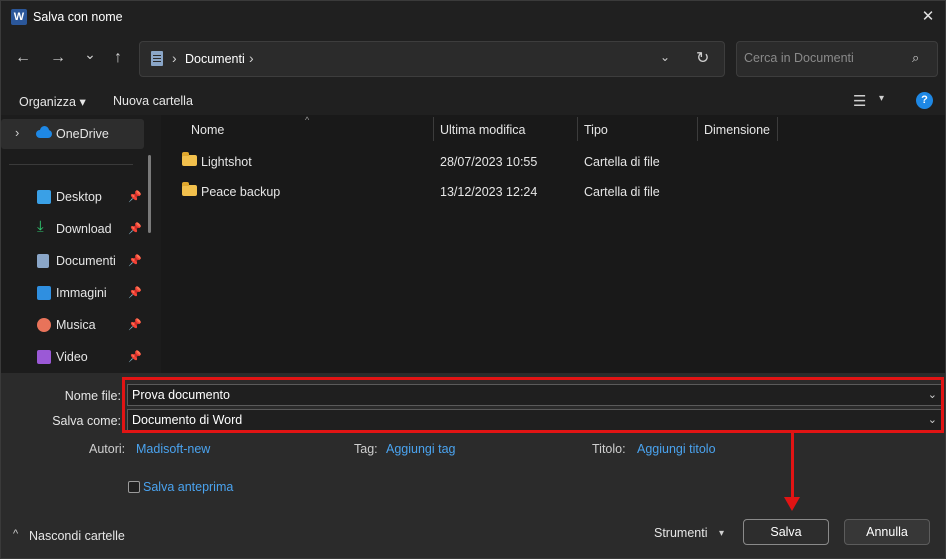  I want to click on sidebar-item-desktop: Desktop 📌, so click(76, 197).